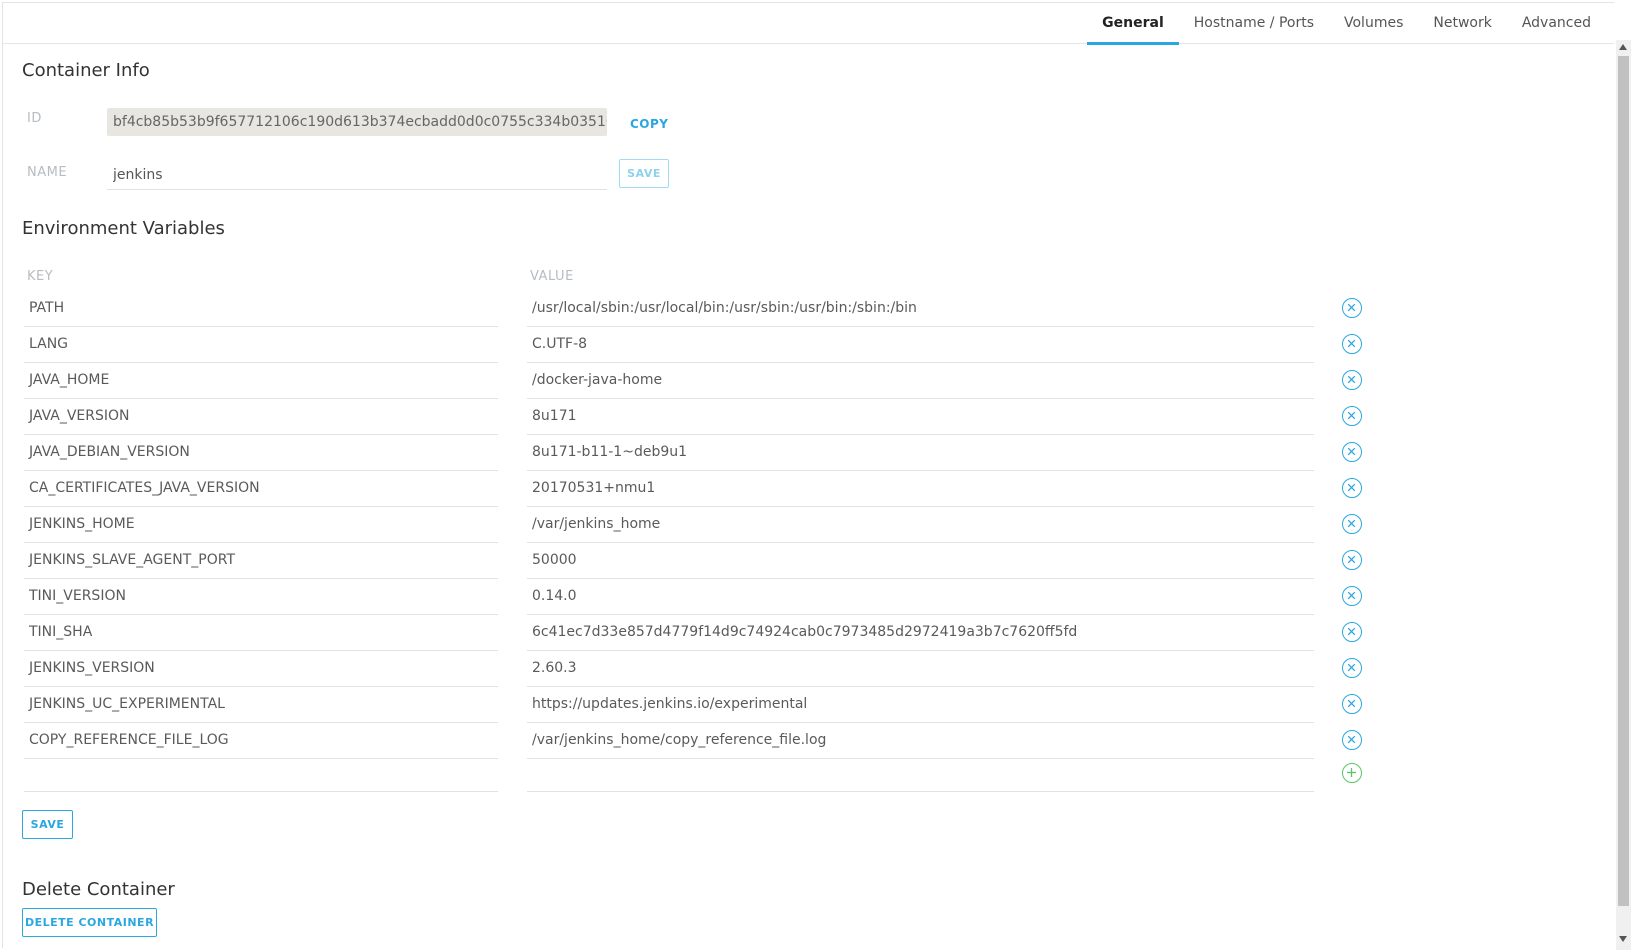  Describe the element at coordinates (261, 774) in the screenshot. I see `env-new-key-input` at that location.